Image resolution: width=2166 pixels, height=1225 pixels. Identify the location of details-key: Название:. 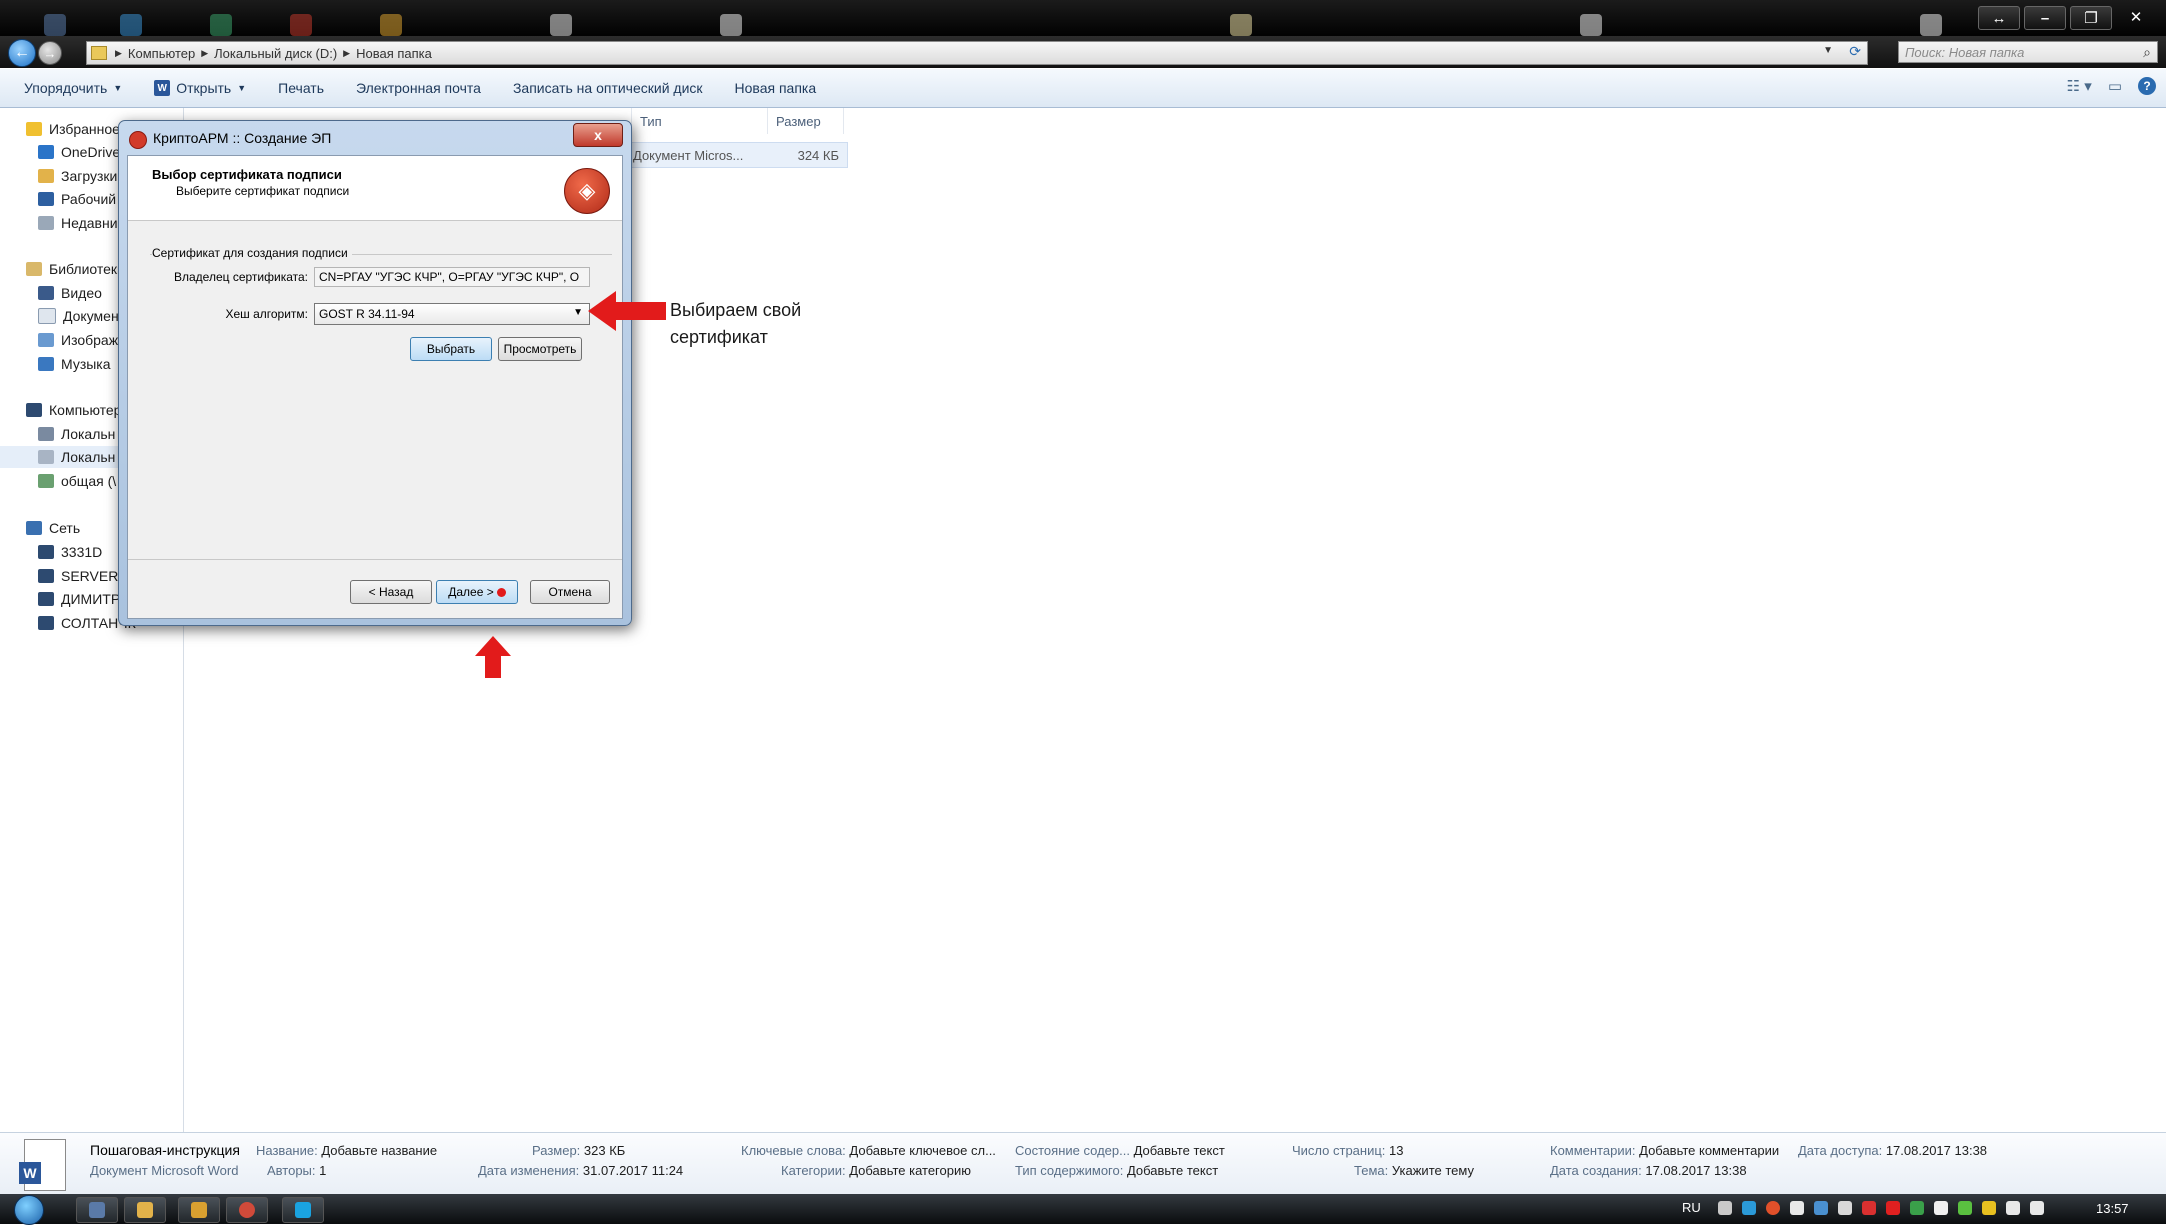
(287, 1150).